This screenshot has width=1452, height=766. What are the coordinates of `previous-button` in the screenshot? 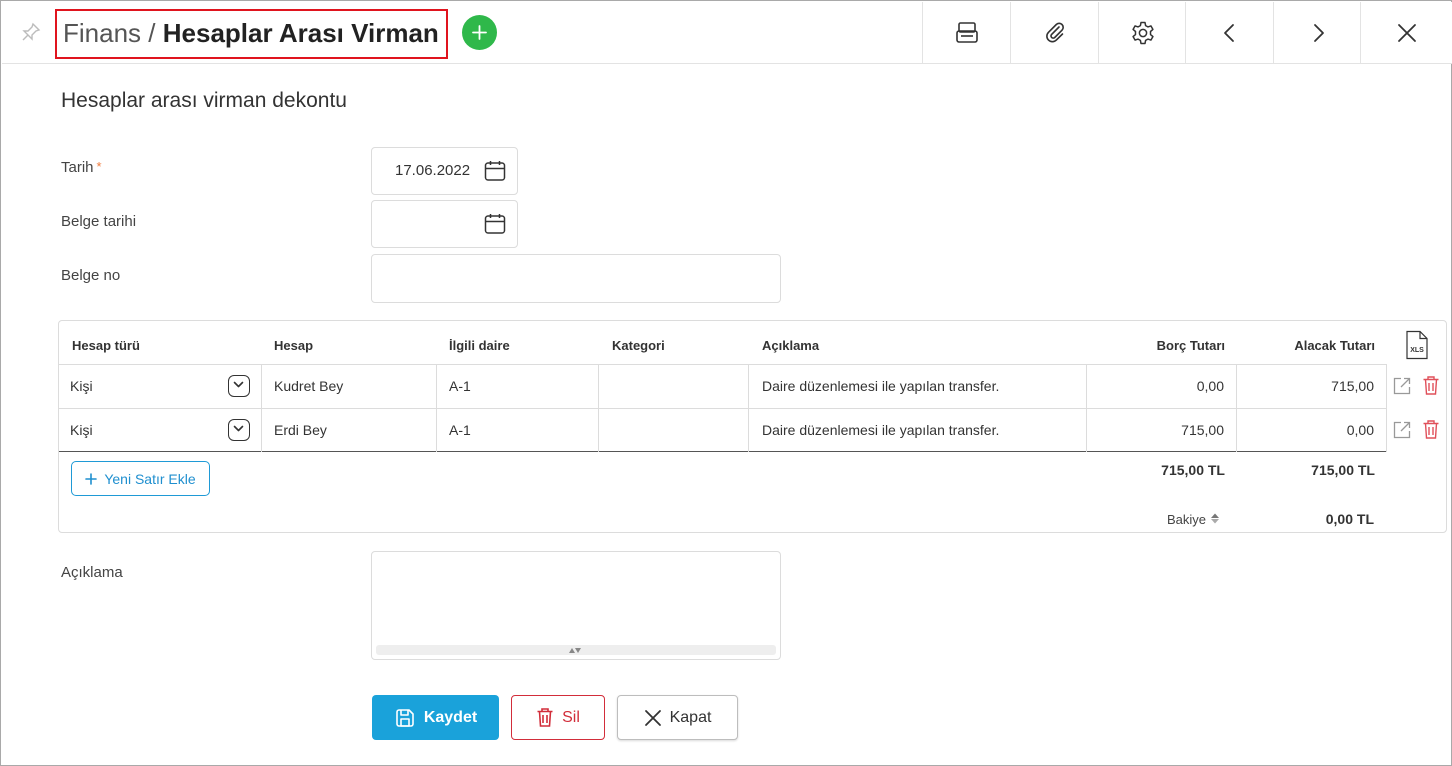 It's located at (1229, 33).